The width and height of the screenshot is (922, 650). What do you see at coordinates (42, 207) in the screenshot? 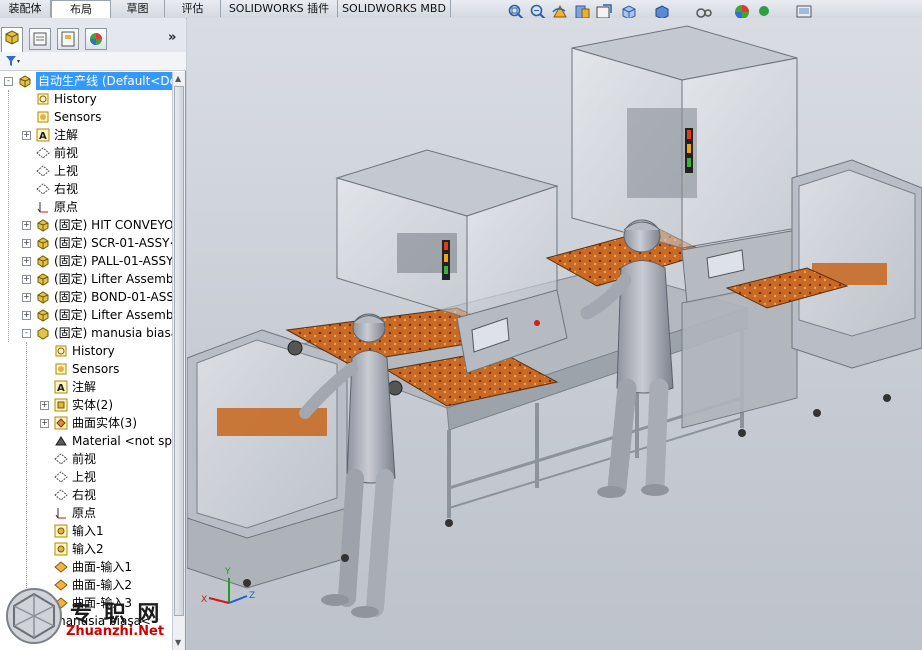
I see `origin-icon` at bounding box center [42, 207].